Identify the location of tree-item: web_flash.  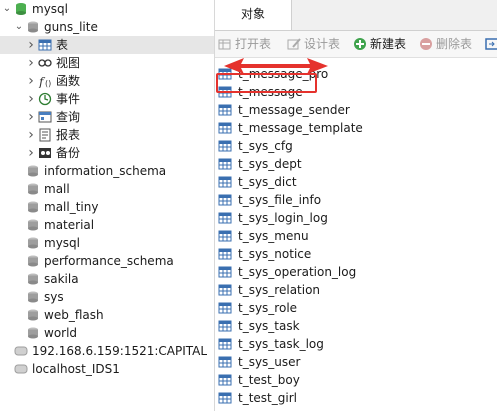
(107, 315).